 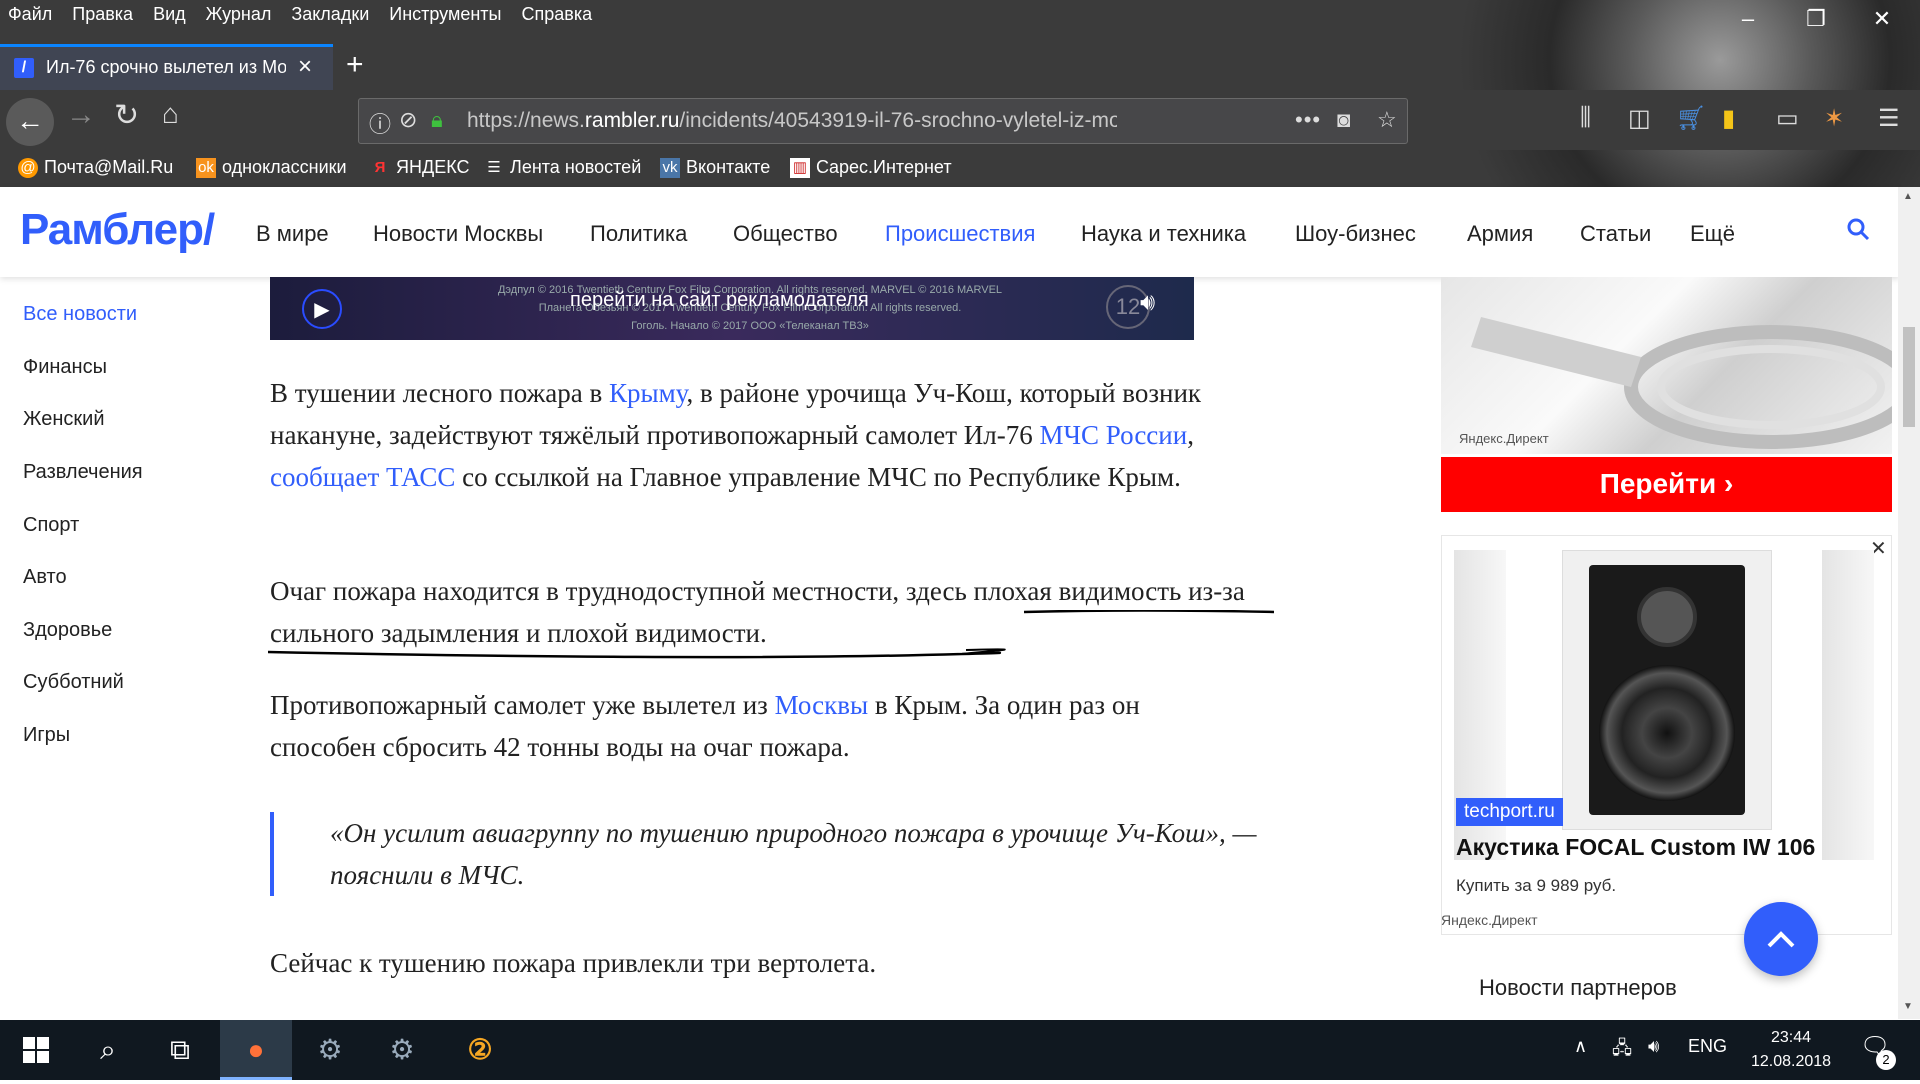 What do you see at coordinates (63, 419) in the screenshot?
I see `sidebar-item-woman: Женский` at bounding box center [63, 419].